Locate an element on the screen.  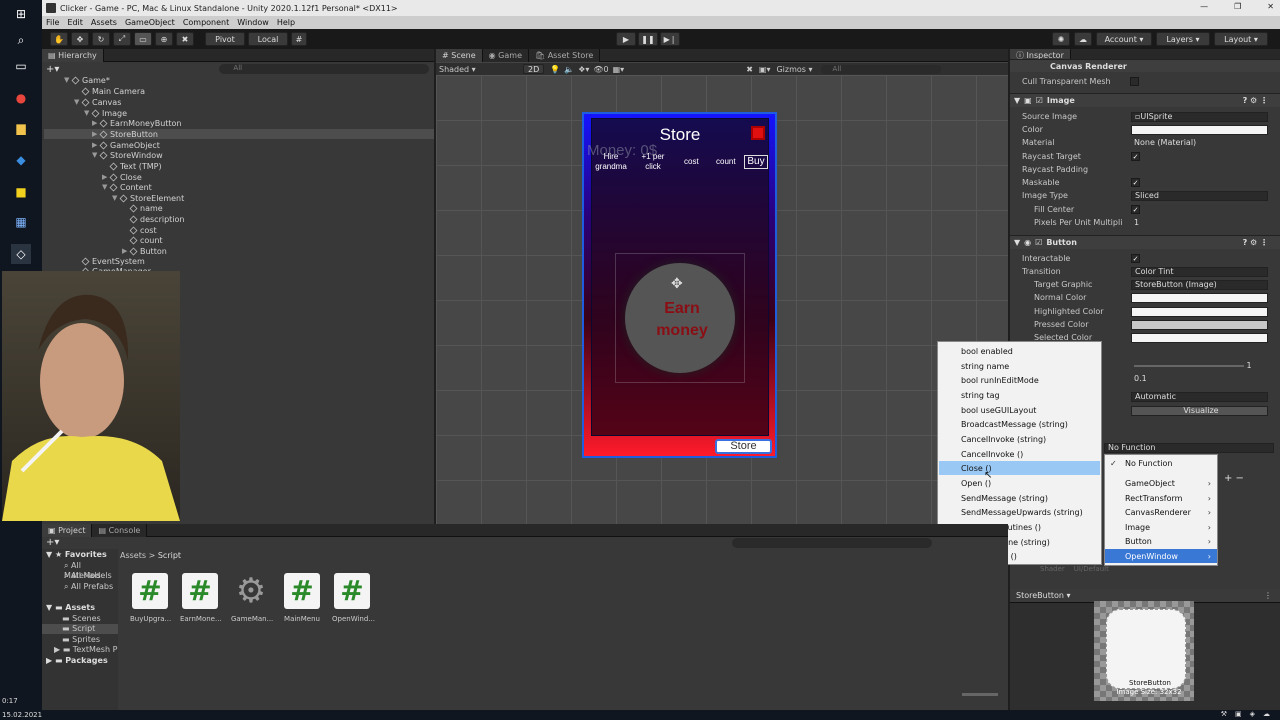
shader-value: UI/Default is located at coordinates (1091, 569).